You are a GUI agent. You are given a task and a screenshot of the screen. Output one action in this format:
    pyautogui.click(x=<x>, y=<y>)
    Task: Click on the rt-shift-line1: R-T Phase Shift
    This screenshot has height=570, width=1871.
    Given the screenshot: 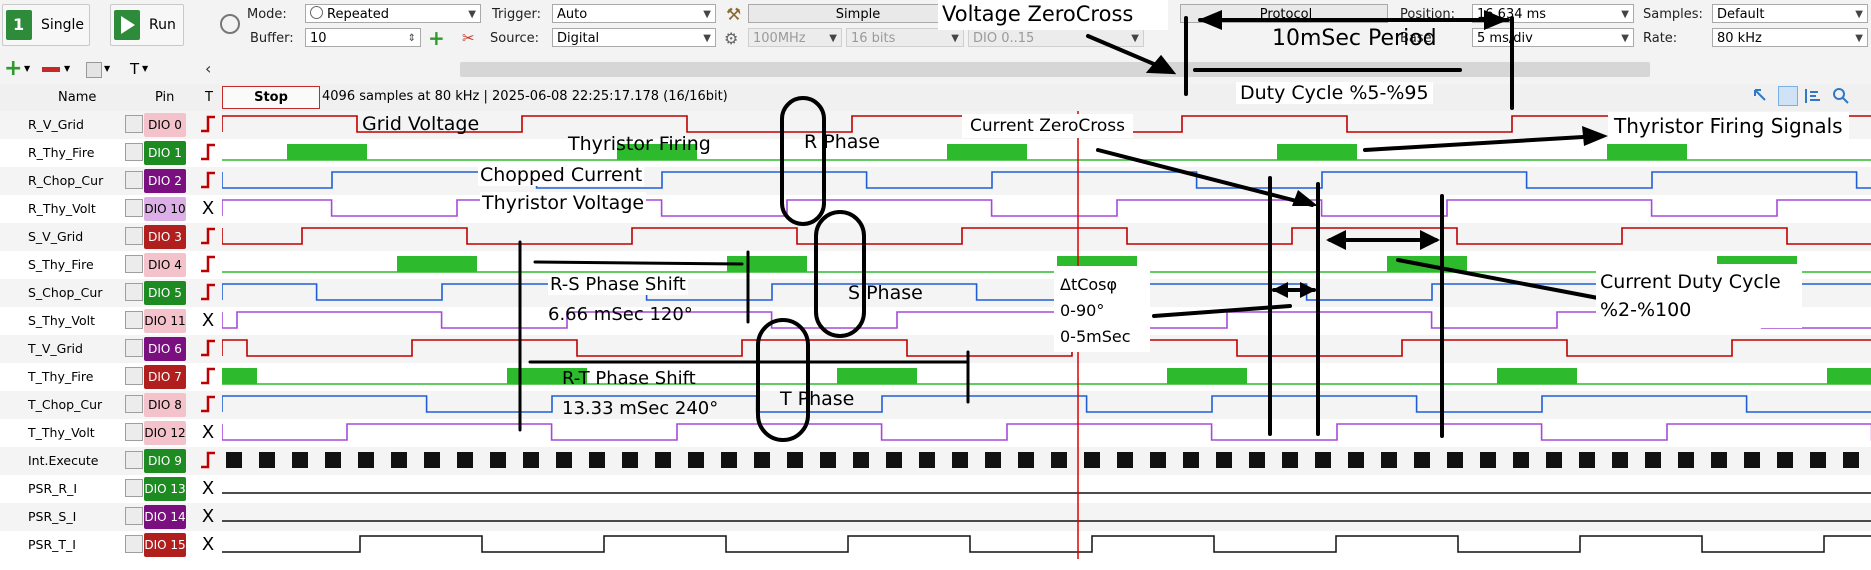 What is the action you would take?
    pyautogui.click(x=629, y=378)
    